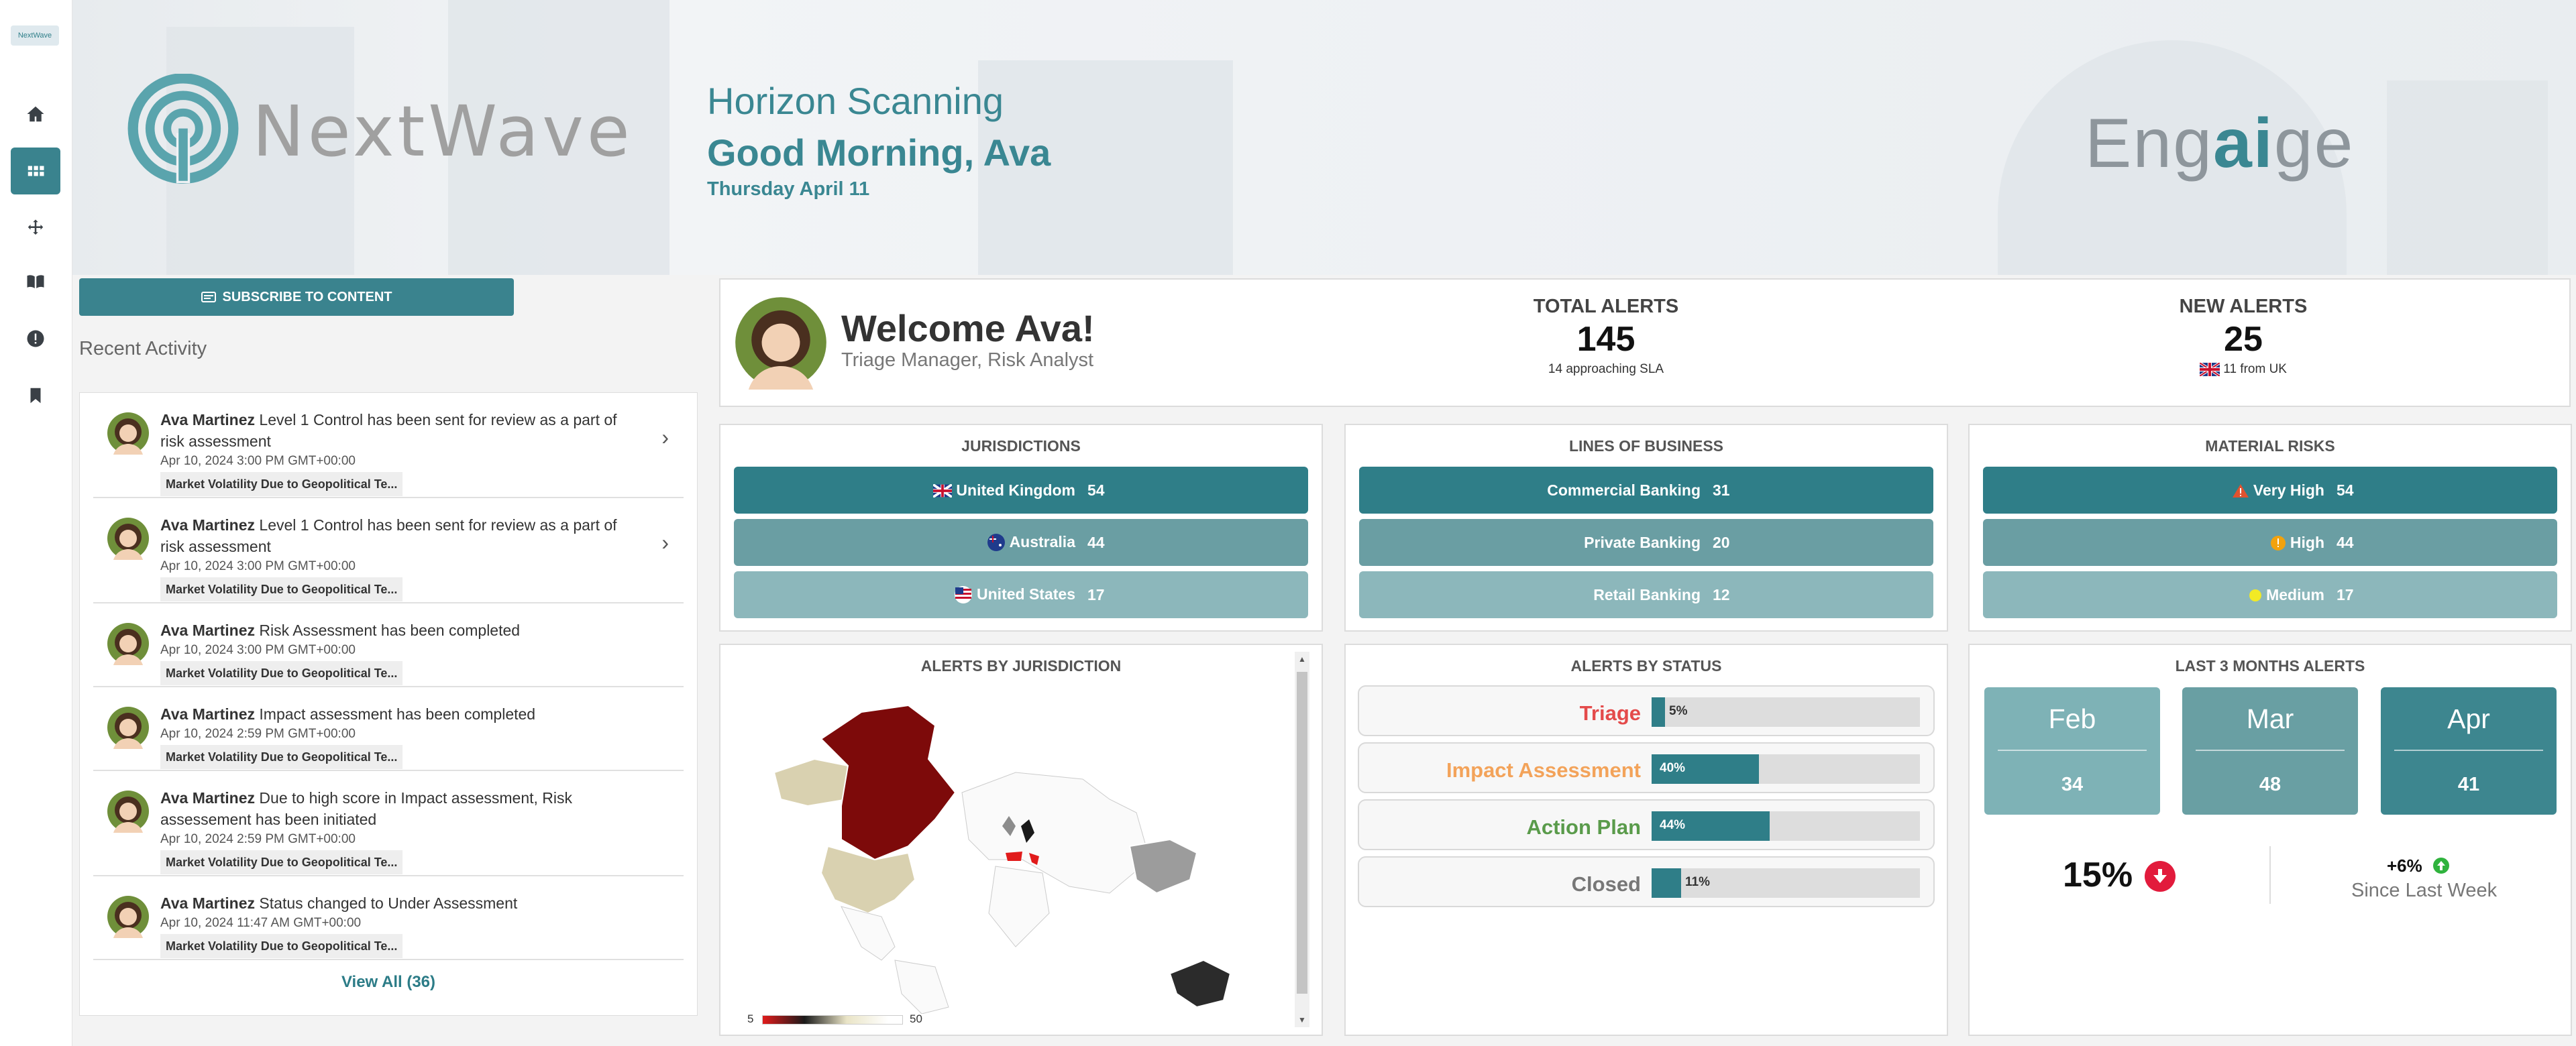 This screenshot has width=2576, height=1046. Describe the element at coordinates (2240, 595) in the screenshot. I see `bar-label: Medium` at that location.